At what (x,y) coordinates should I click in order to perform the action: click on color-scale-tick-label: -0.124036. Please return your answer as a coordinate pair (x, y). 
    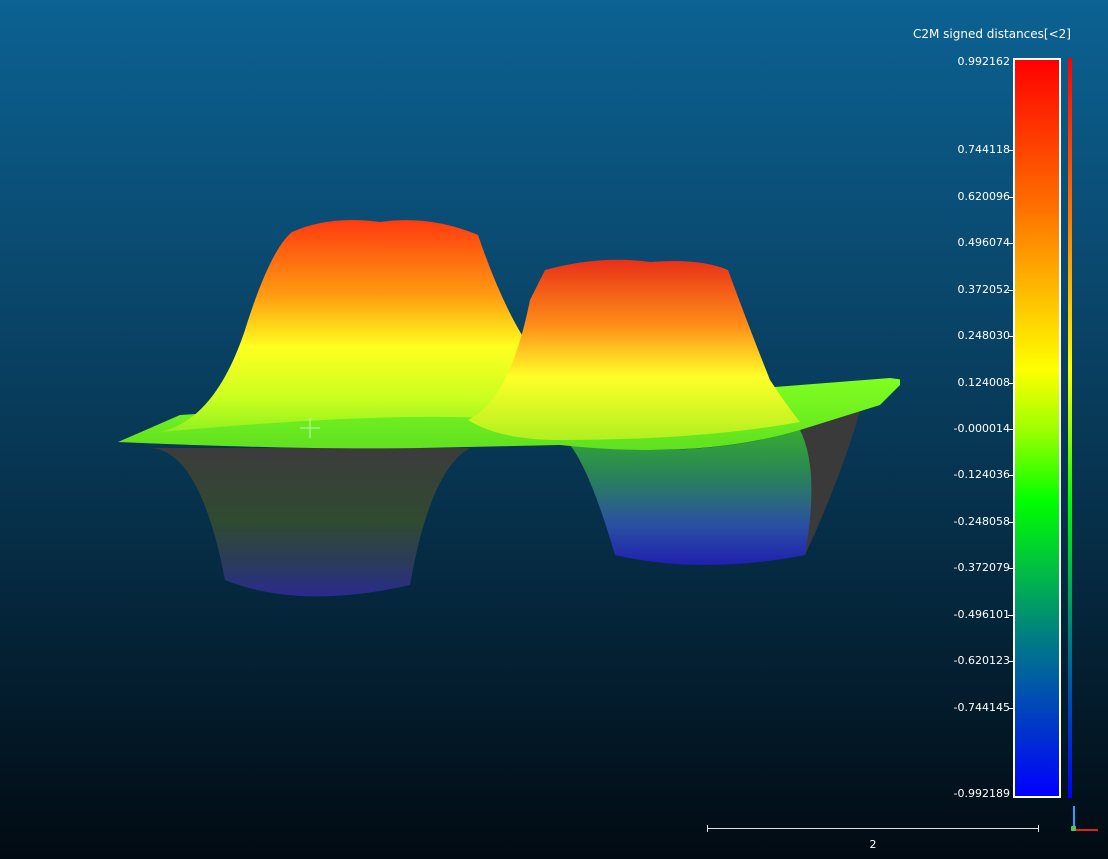
    Looking at the image, I should click on (981, 474).